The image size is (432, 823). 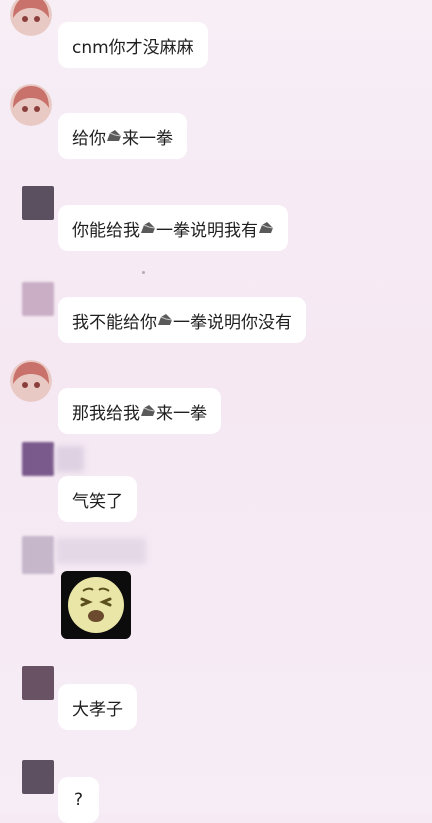 I want to click on message-bubble: ?, so click(x=79, y=800).